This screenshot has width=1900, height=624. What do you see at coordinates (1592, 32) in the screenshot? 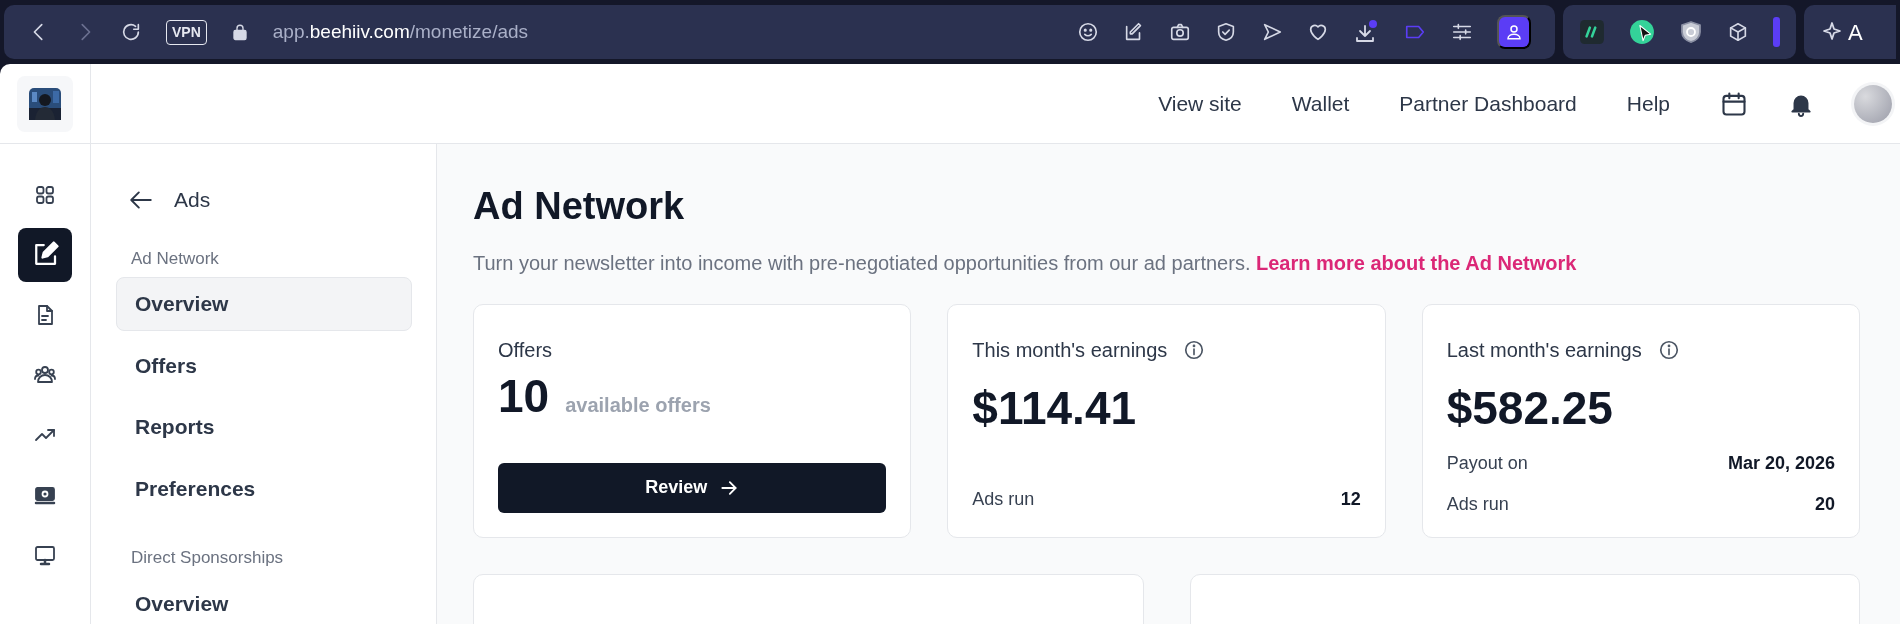
I see `extension-icon` at bounding box center [1592, 32].